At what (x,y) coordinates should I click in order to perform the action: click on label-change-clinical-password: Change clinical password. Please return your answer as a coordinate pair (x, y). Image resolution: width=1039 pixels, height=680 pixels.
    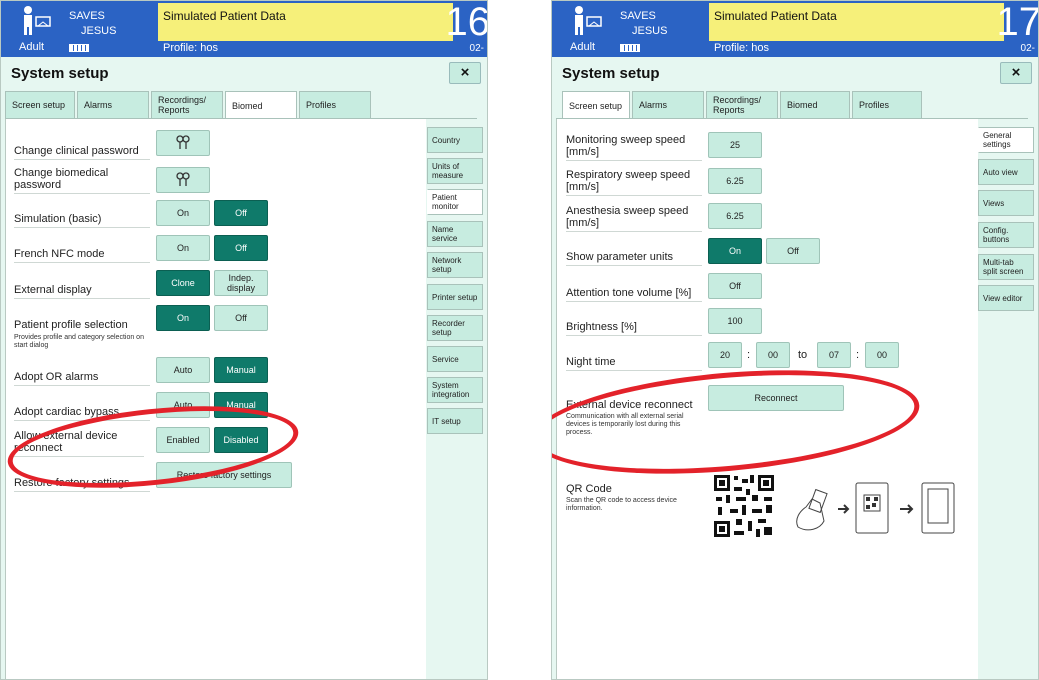
    Looking at the image, I should click on (82, 152).